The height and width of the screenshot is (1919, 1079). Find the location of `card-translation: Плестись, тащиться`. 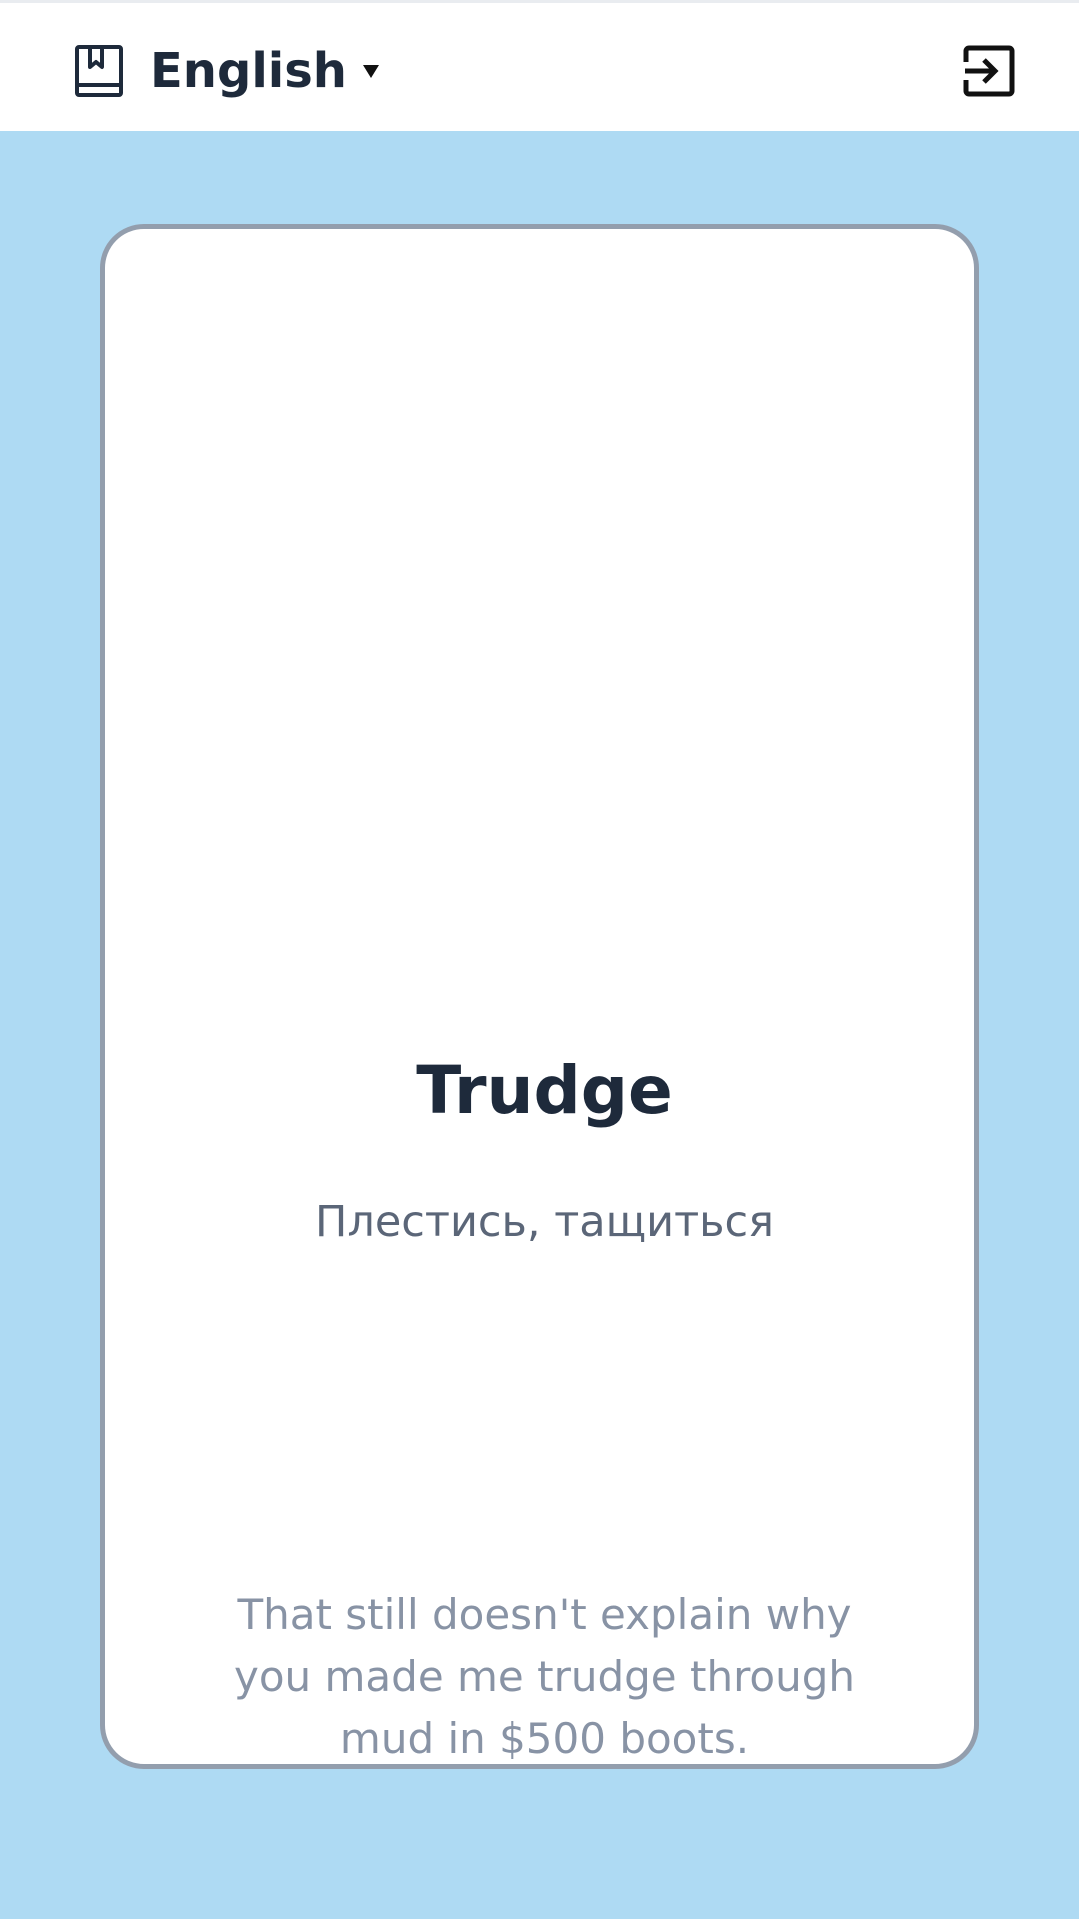

card-translation: Плестись, тащиться is located at coordinates (544, 1222).